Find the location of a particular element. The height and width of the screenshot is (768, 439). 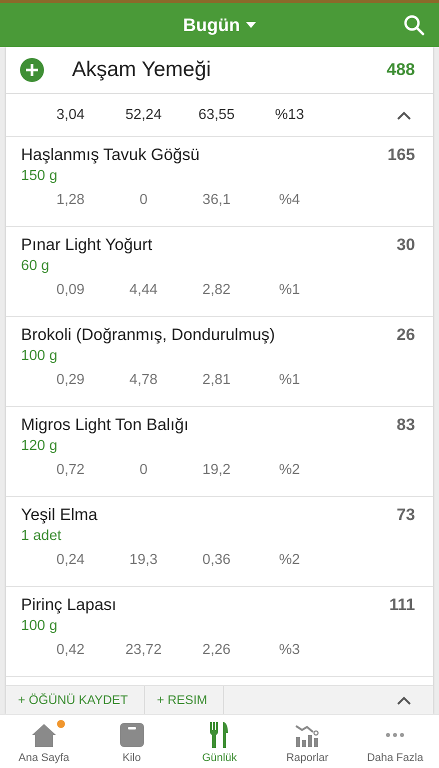

tab-bar-item: Raporlar is located at coordinates (307, 741).